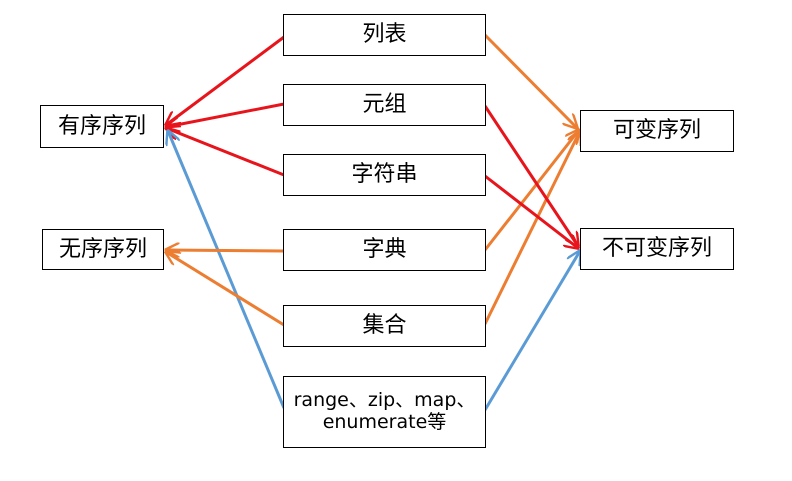 The image size is (792, 481). I want to click on arrow-dict-to-unordered, so click(225, 250).